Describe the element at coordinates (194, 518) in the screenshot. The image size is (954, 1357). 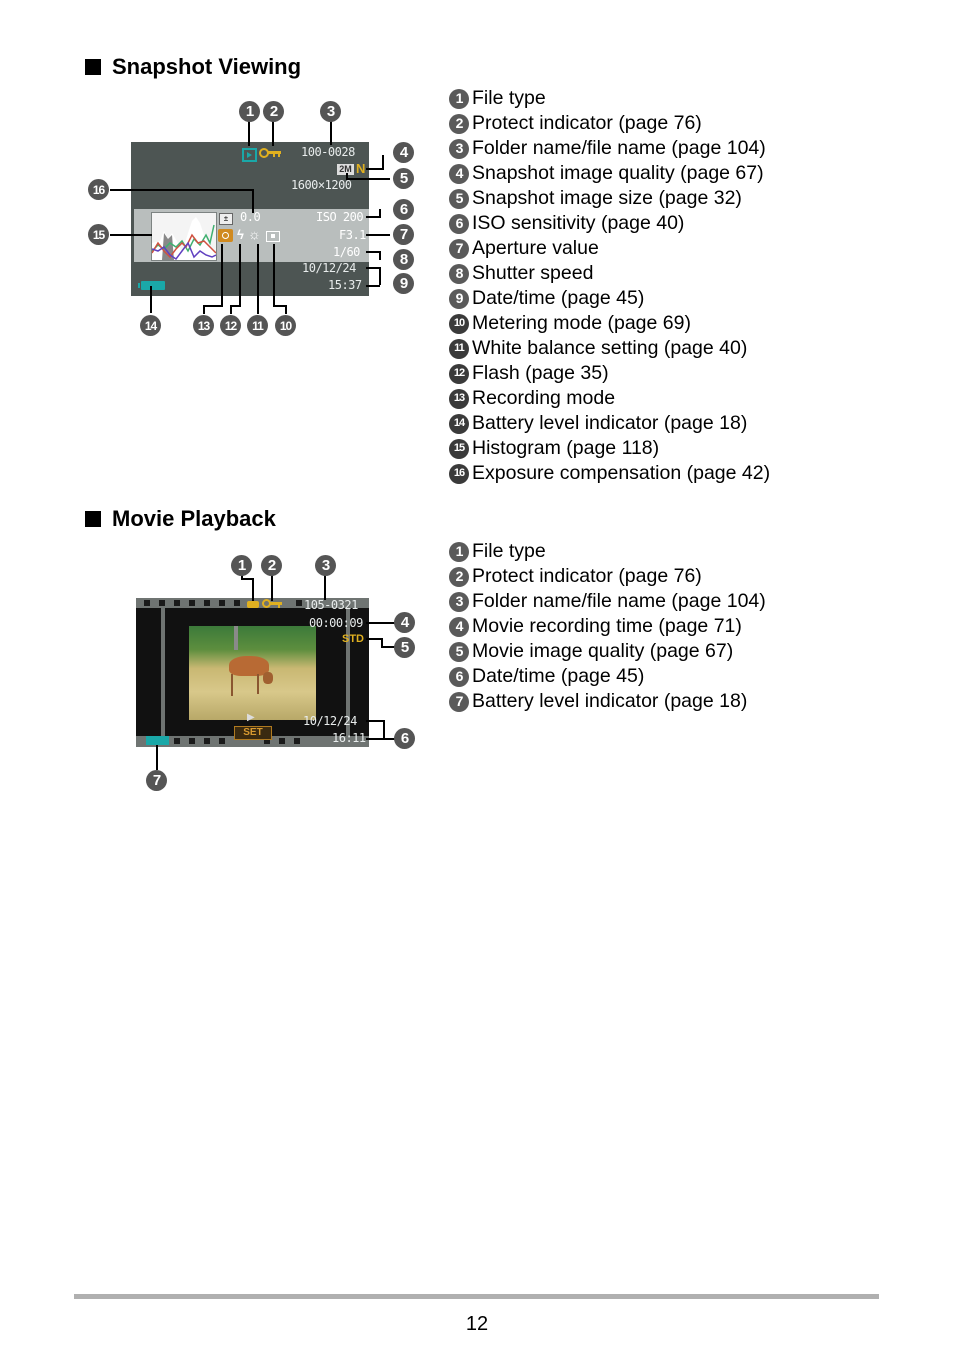
I see `section-title-text: Movie Playback` at that location.